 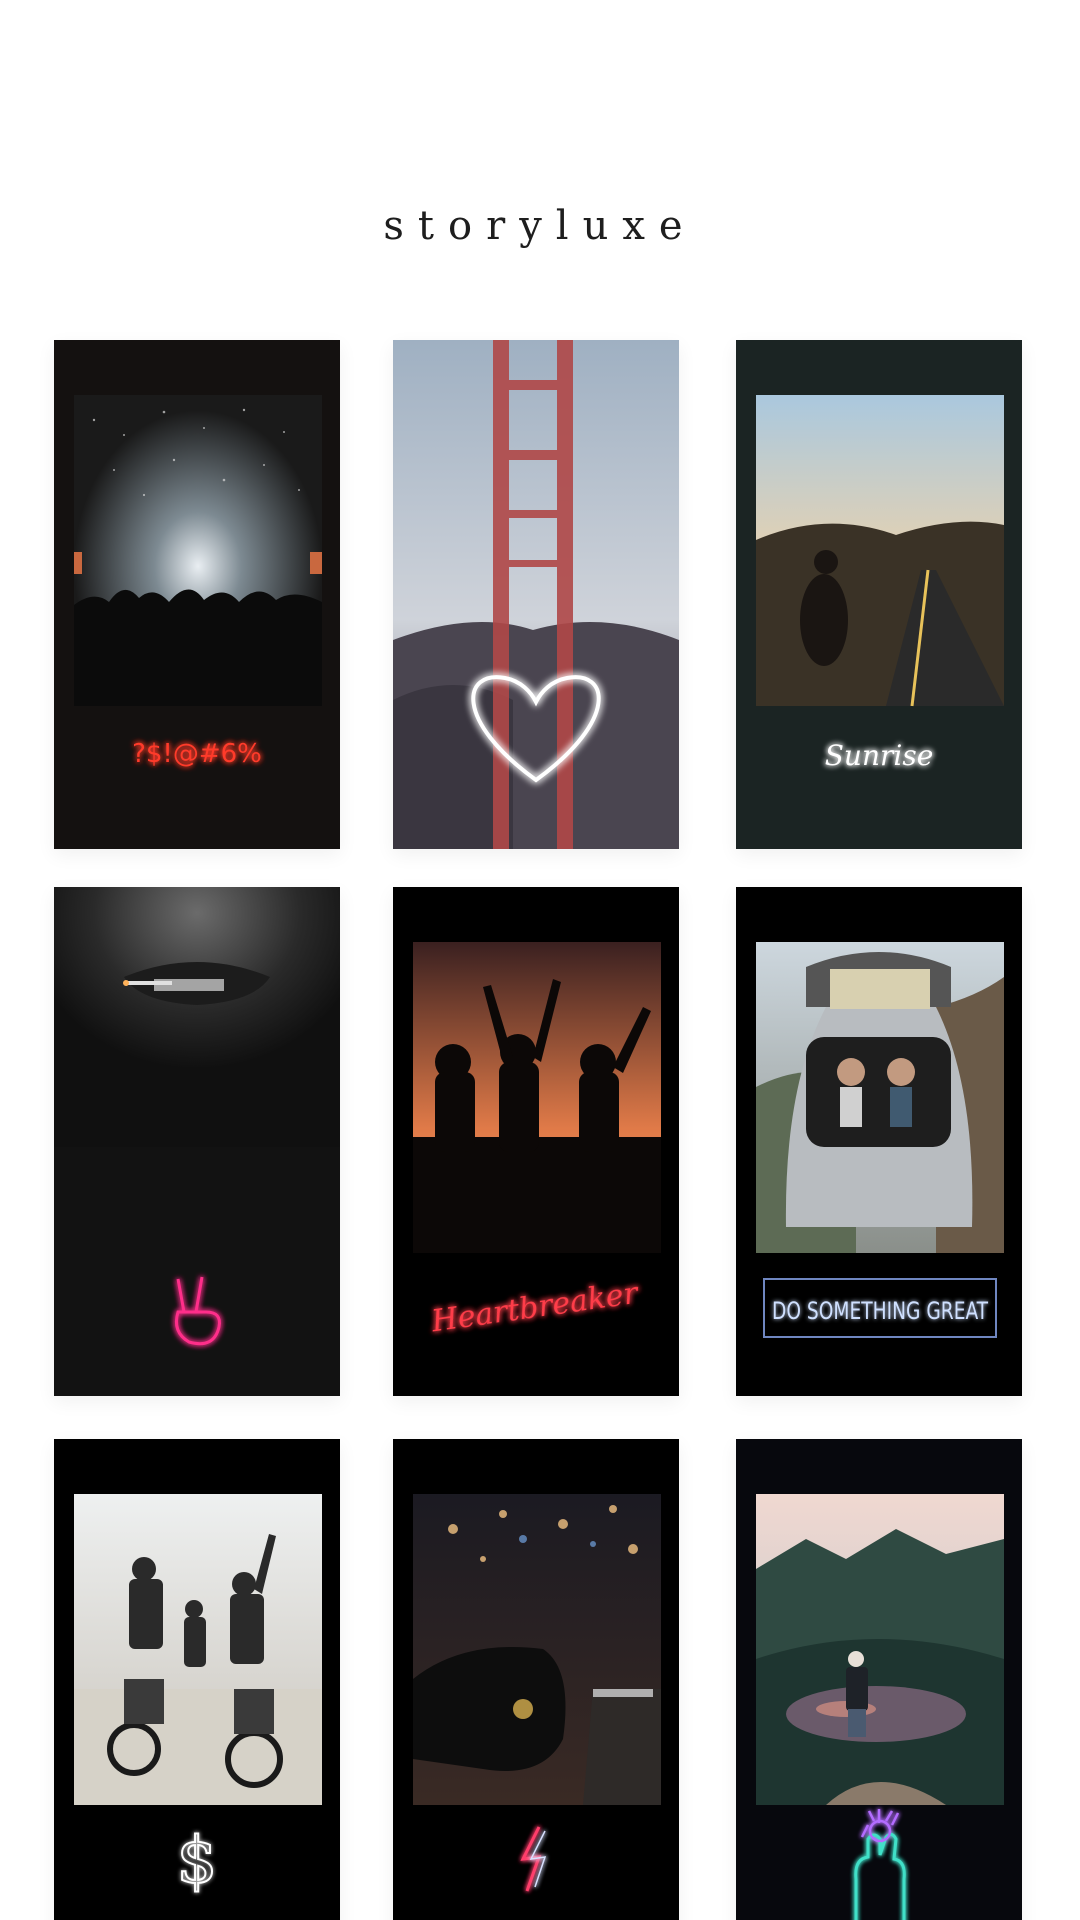 I want to click on neon-do-something-great-text: DO SOMETHING GREAT, so click(x=880, y=1311).